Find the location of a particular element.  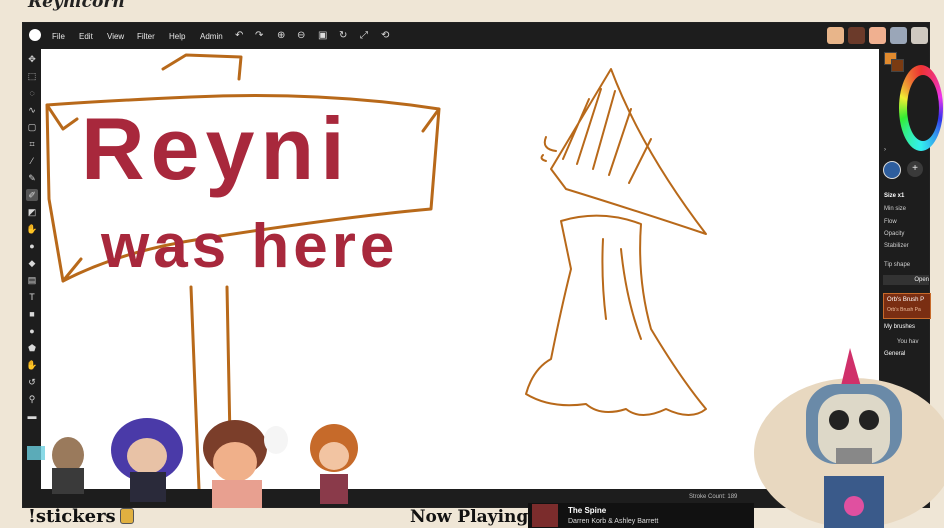

skull-character is located at coordinates (849, 438).